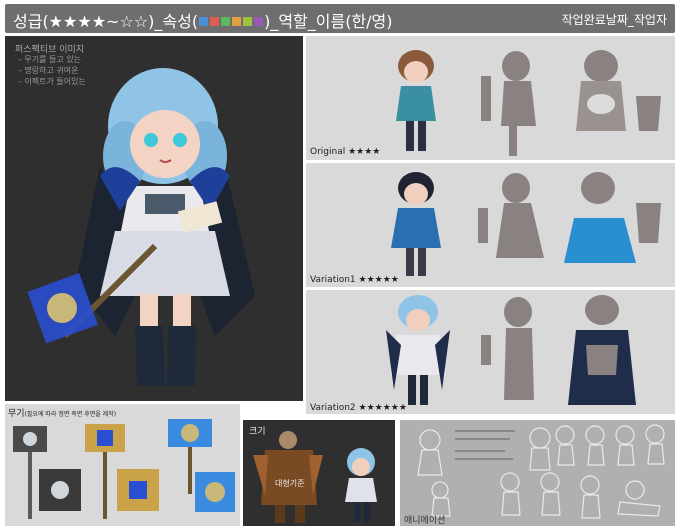 This screenshot has width=680, height=531. I want to click on weapon-panel: 무기(필요에 따라 정면 측면 후면을 제작), so click(122, 465).